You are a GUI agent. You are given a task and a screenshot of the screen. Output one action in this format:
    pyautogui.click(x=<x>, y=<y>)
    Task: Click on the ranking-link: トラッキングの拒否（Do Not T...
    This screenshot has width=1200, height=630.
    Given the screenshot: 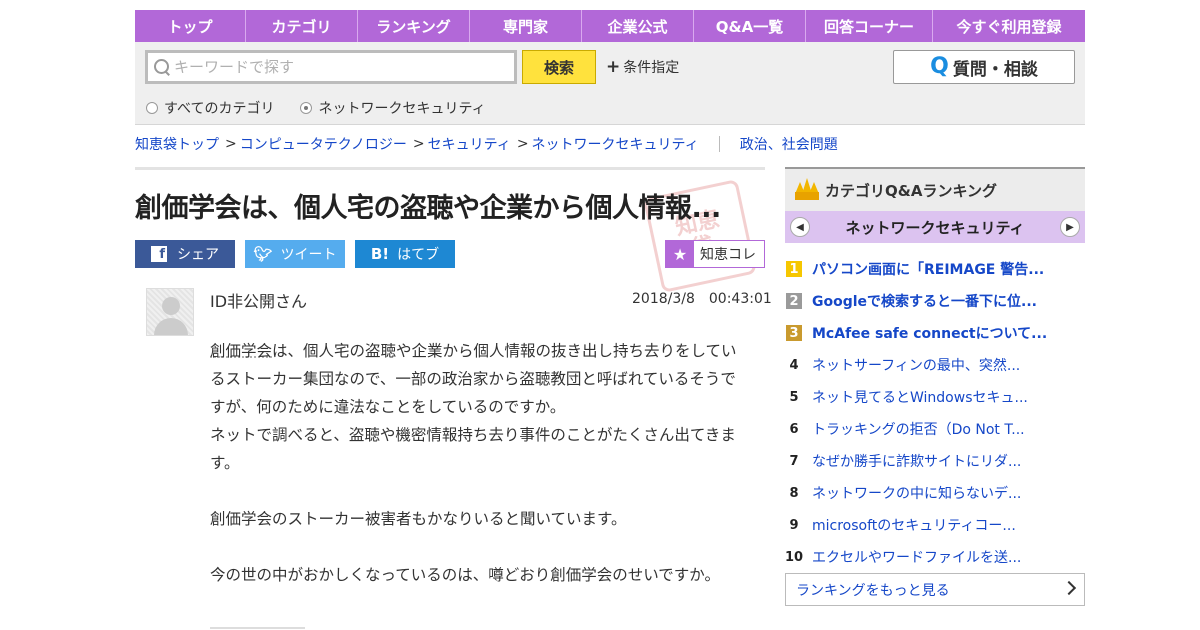 What is the action you would take?
    pyautogui.click(x=918, y=429)
    